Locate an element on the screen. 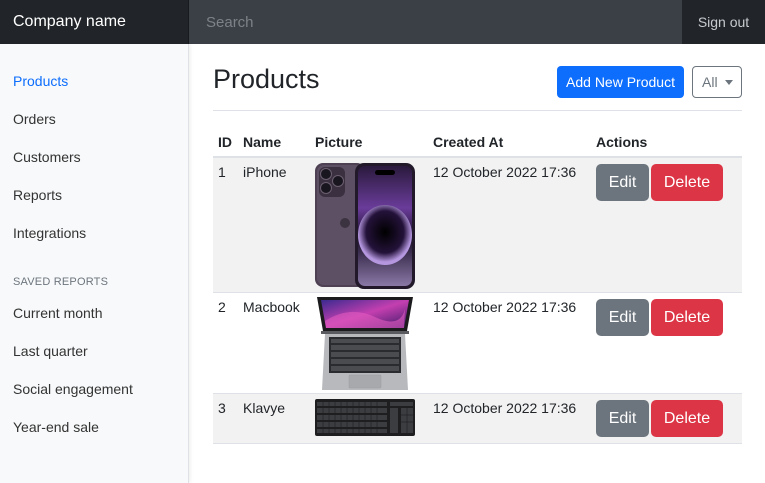 The height and width of the screenshot is (483, 765). column-header-name: Name is located at coordinates (274, 143).